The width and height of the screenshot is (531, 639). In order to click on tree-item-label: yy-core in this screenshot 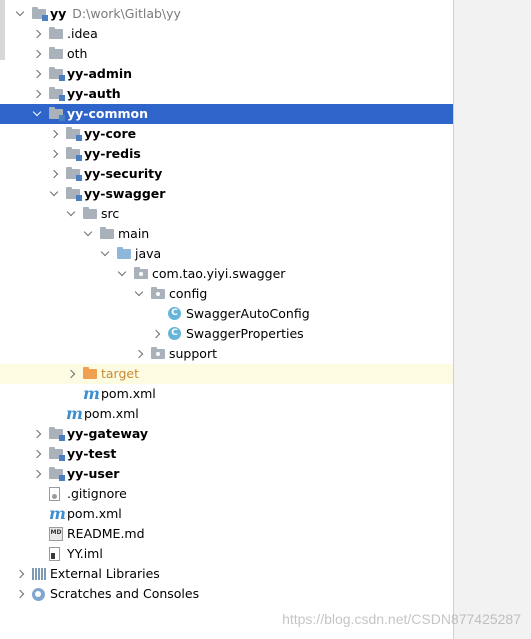, I will do `click(110, 134)`.